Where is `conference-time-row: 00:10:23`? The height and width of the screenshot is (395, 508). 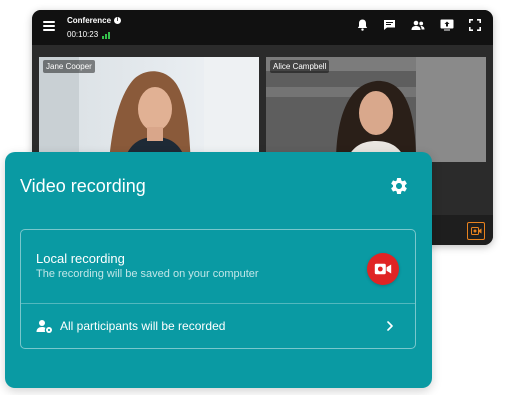 conference-time-row: 00:10:23 is located at coordinates (89, 34).